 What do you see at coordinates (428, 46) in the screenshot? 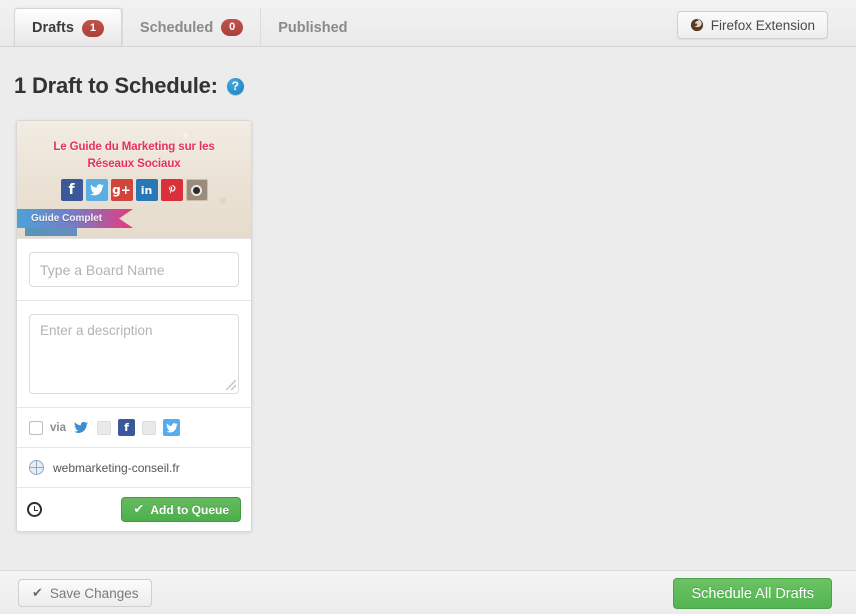
I see `tab-bar-divider` at bounding box center [428, 46].